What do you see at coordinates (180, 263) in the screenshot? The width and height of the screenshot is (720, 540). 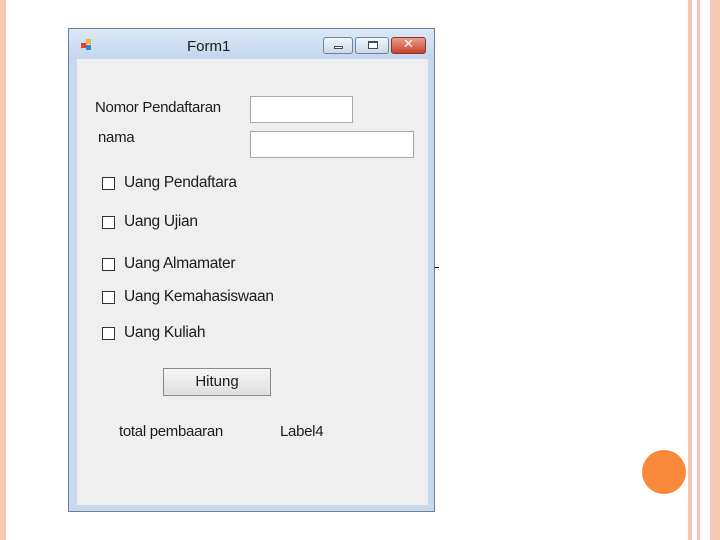 I see `checkbox-label: Uang Almamater` at bounding box center [180, 263].